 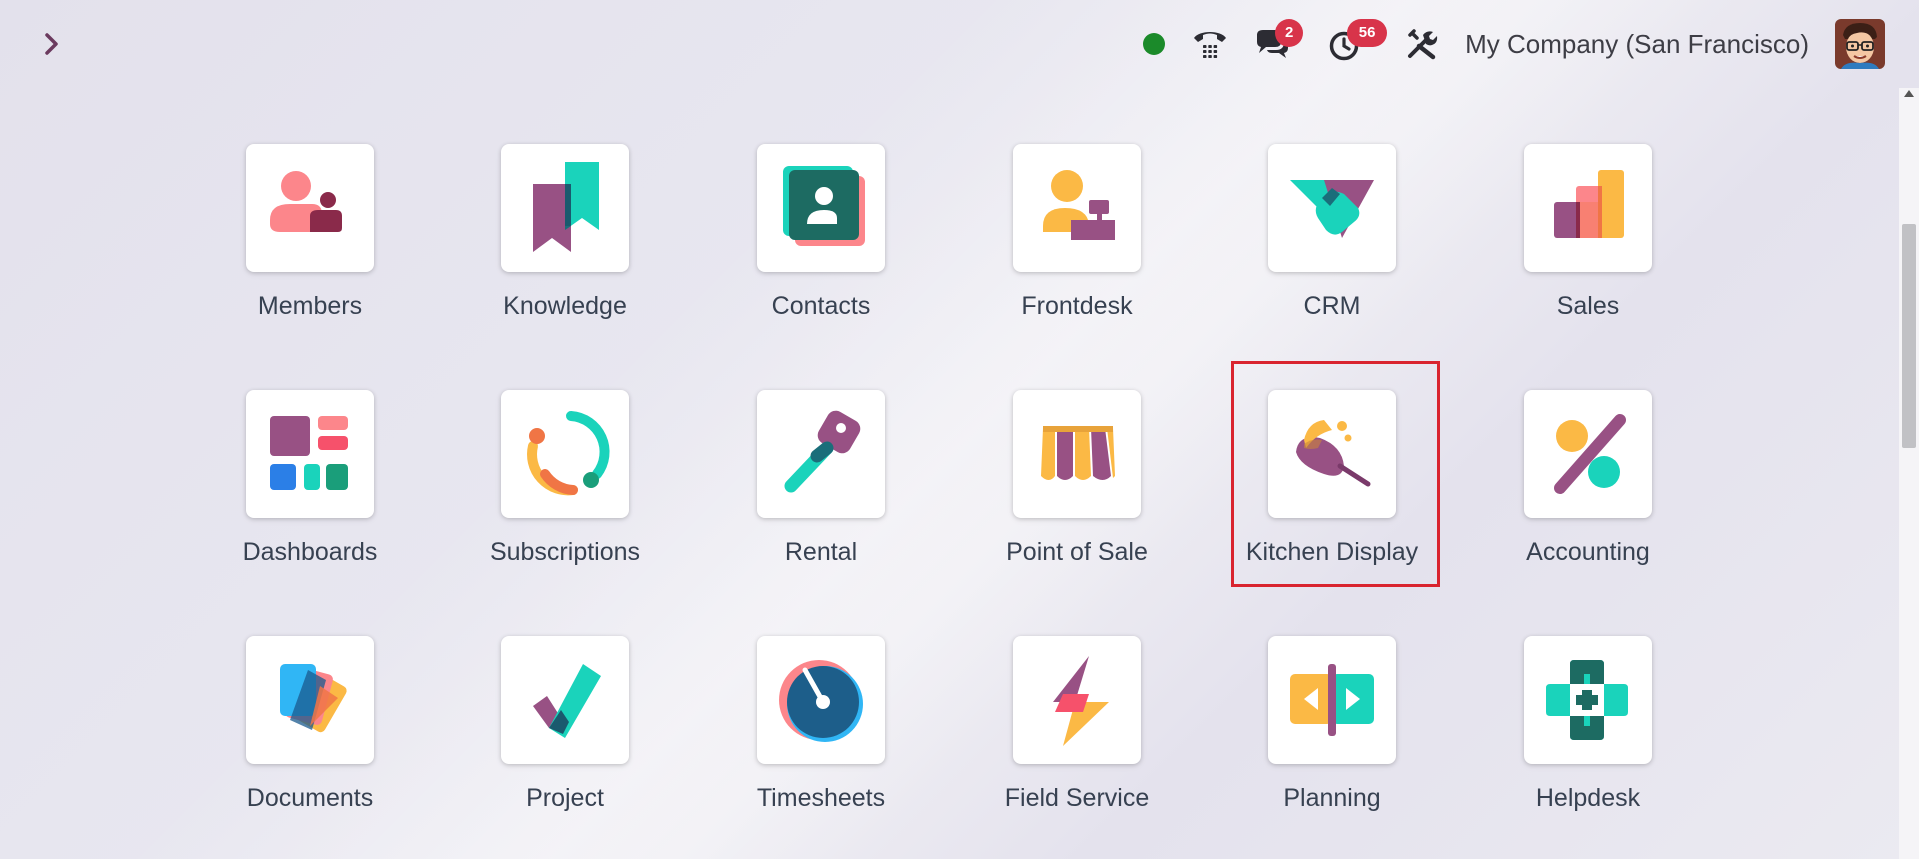 What do you see at coordinates (1909, 93) in the screenshot?
I see `scroll-up-icon` at bounding box center [1909, 93].